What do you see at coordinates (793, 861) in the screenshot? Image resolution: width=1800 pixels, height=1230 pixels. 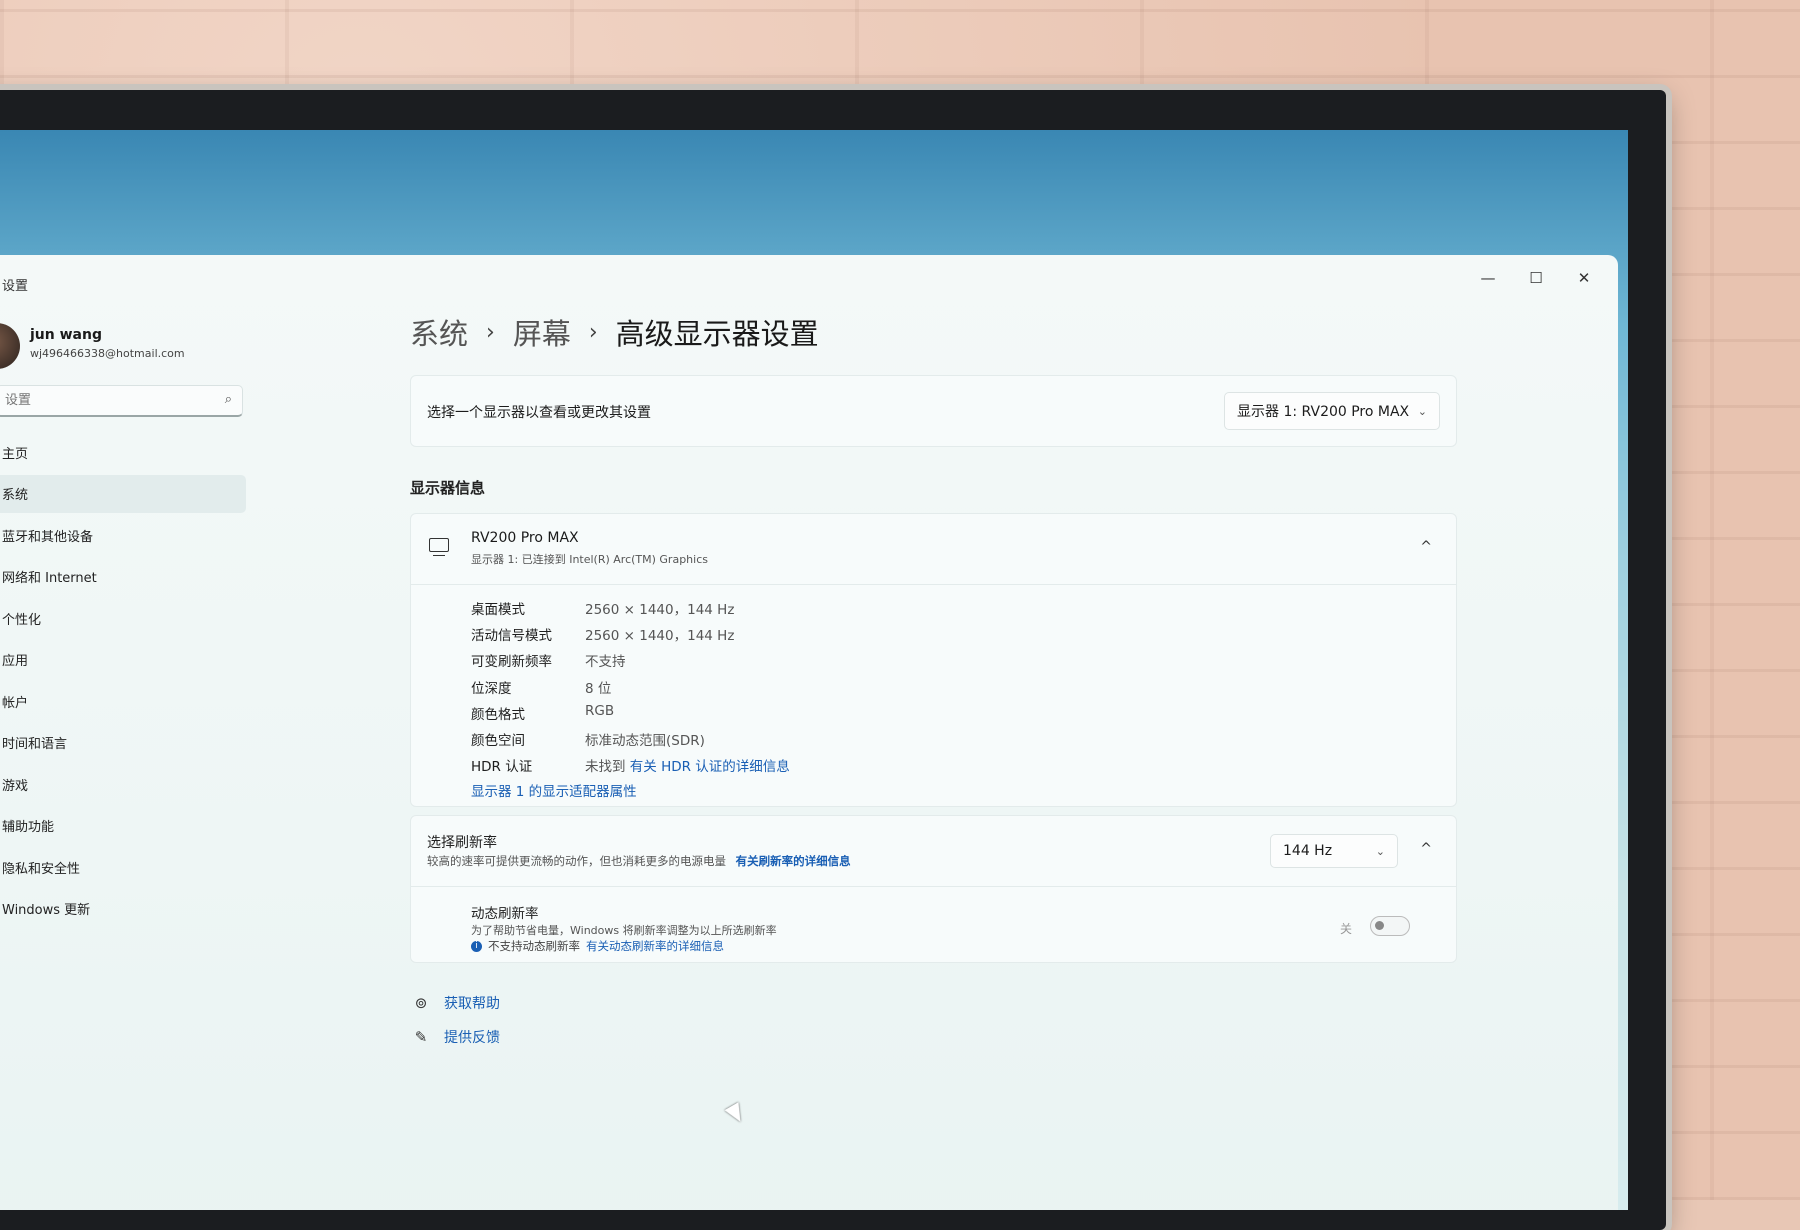 I see `refresh-rate-details-link: 有关刷新率的详细信息` at bounding box center [793, 861].